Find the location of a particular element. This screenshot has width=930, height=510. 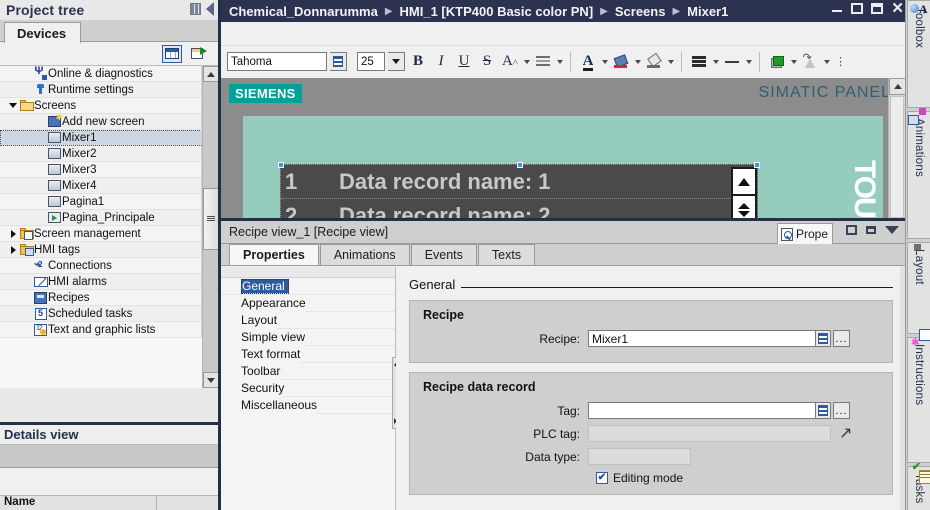

fill-color-dropdown is located at coordinates (637, 62).